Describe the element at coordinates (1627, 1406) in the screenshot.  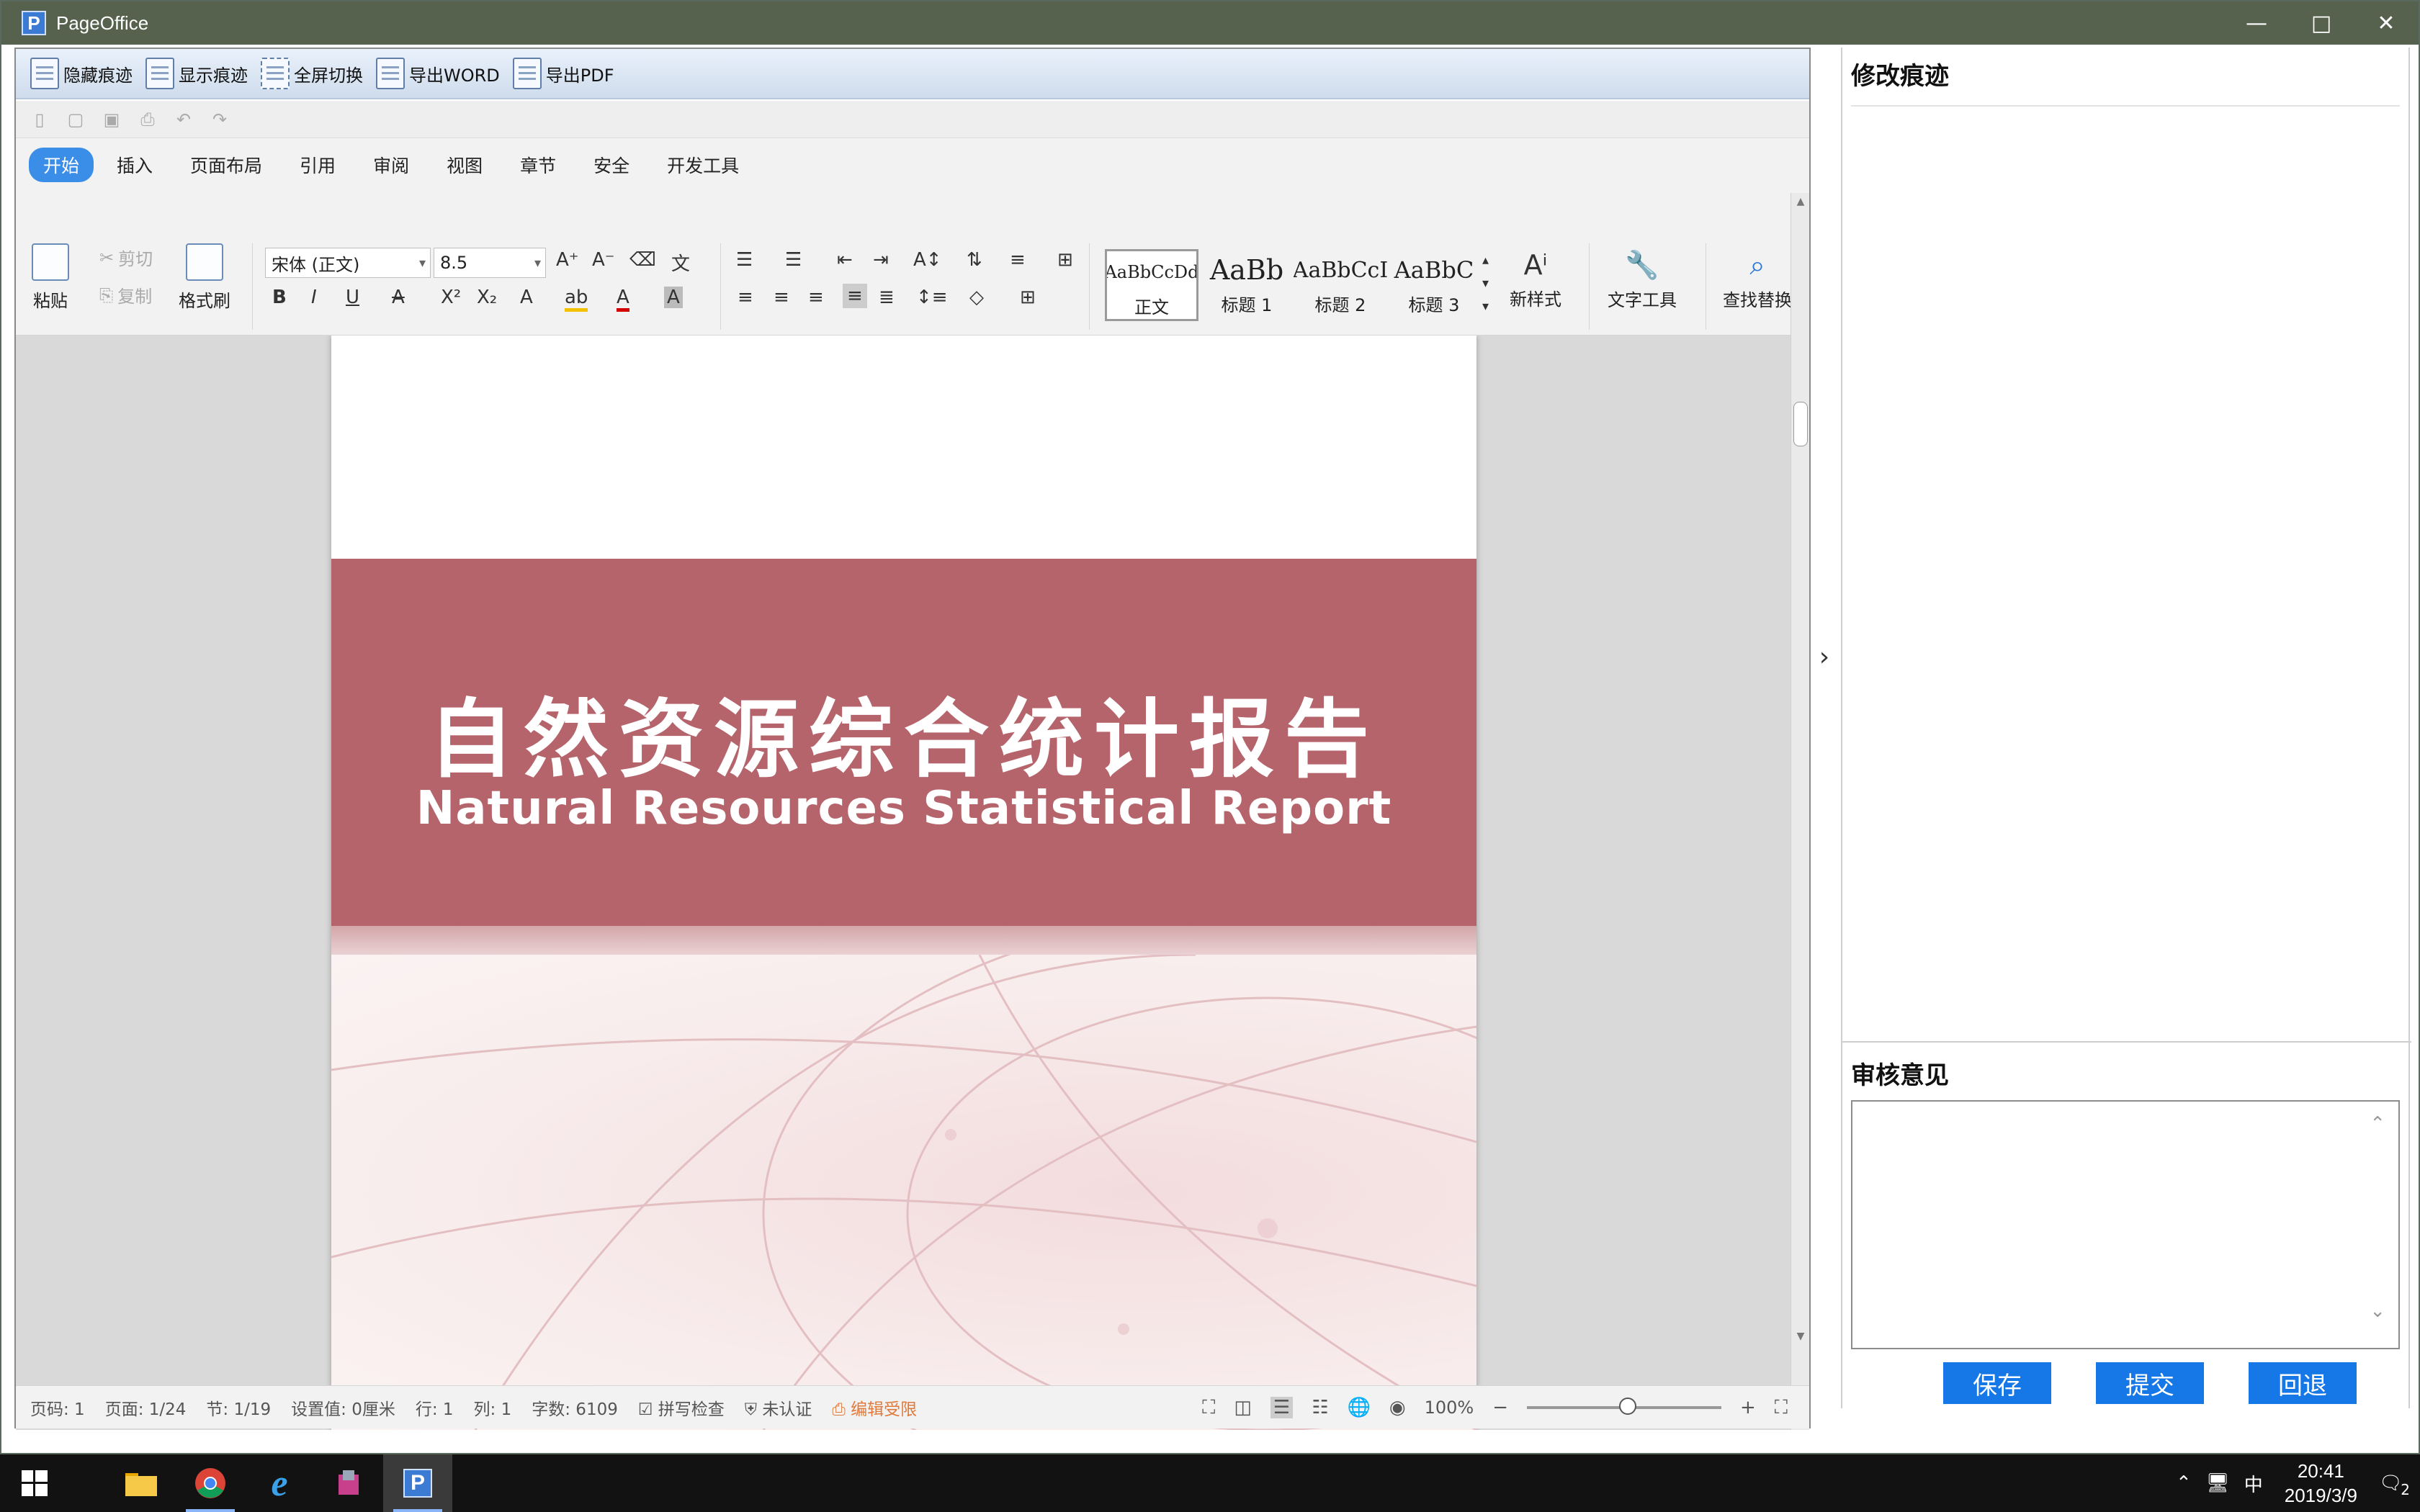
I see `zoom-slider-knob` at that location.